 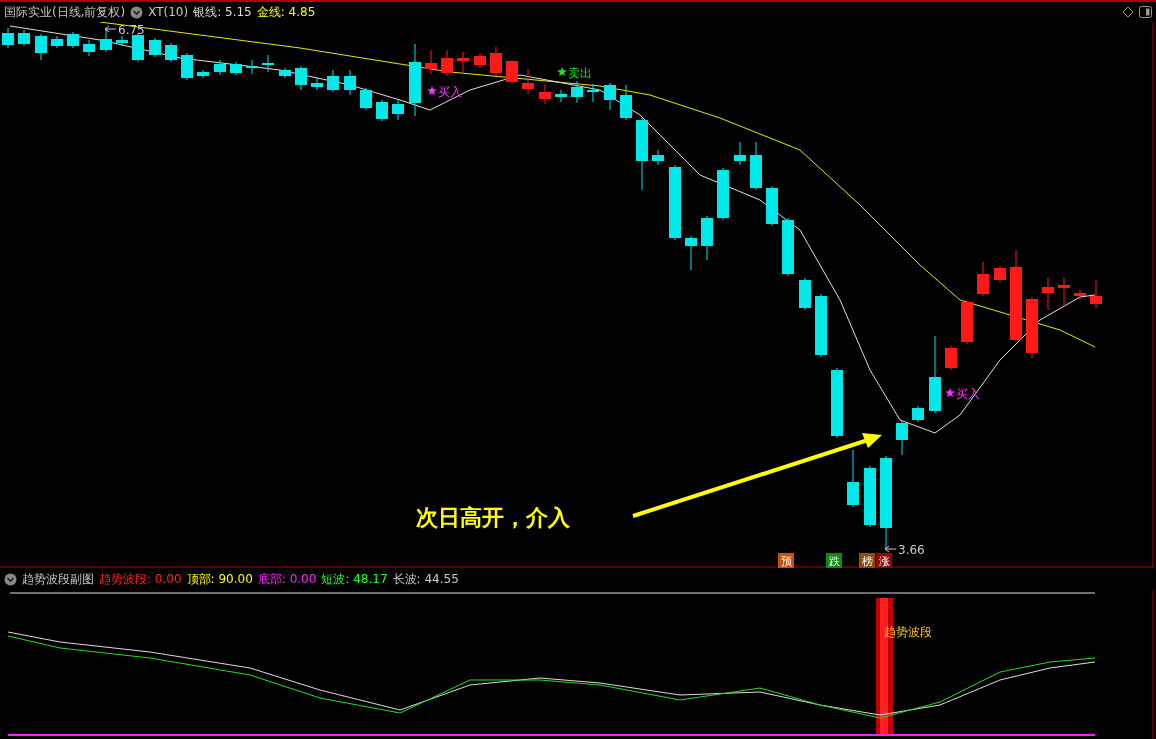 What do you see at coordinates (168, 12) in the screenshot?
I see `indicator-name: XT(10)` at bounding box center [168, 12].